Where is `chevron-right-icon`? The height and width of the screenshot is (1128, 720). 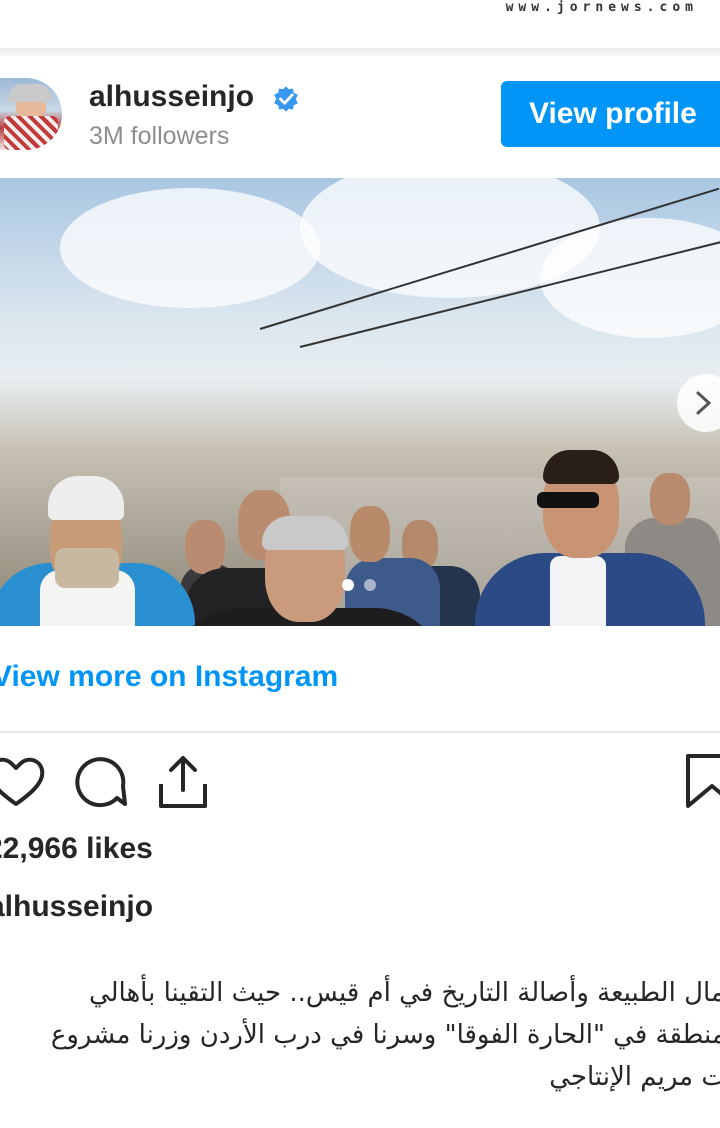
chevron-right-icon is located at coordinates (704, 403).